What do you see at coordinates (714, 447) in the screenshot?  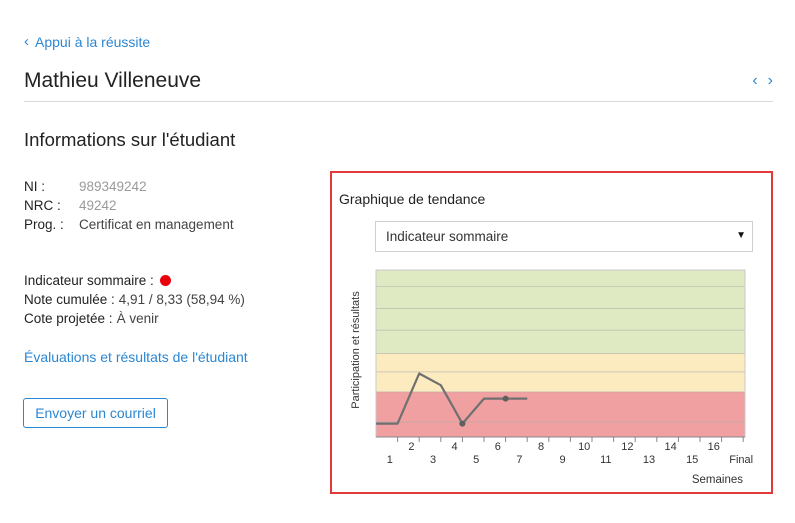 I see `chart-x-tick-label-15: 16` at bounding box center [714, 447].